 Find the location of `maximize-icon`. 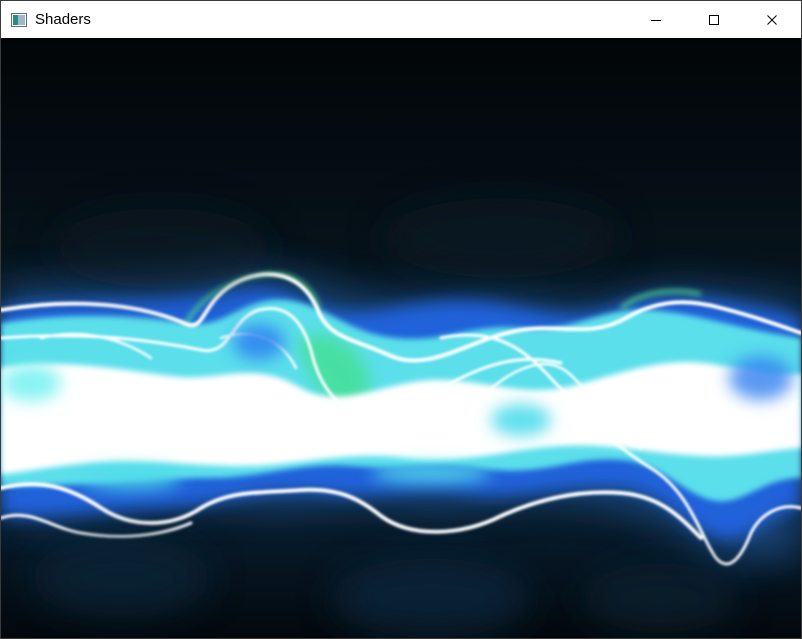

maximize-icon is located at coordinates (714, 20).